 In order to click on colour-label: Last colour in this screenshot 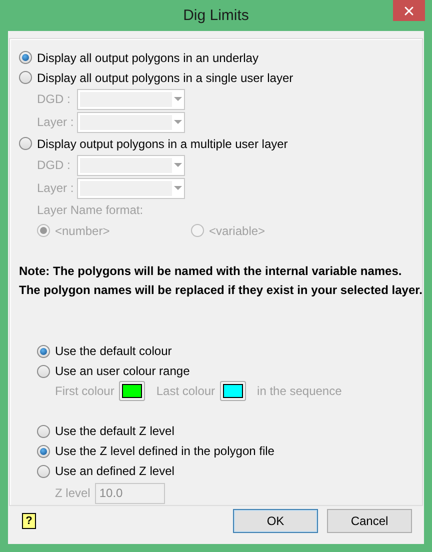, I will do `click(186, 391)`.